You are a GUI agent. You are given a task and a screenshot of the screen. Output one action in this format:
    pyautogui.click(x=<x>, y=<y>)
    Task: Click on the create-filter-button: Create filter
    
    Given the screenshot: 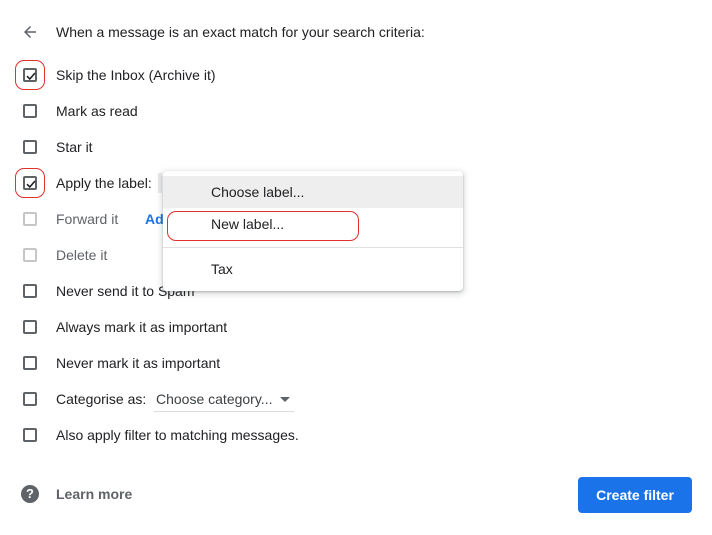 What is the action you would take?
    pyautogui.click(x=635, y=495)
    